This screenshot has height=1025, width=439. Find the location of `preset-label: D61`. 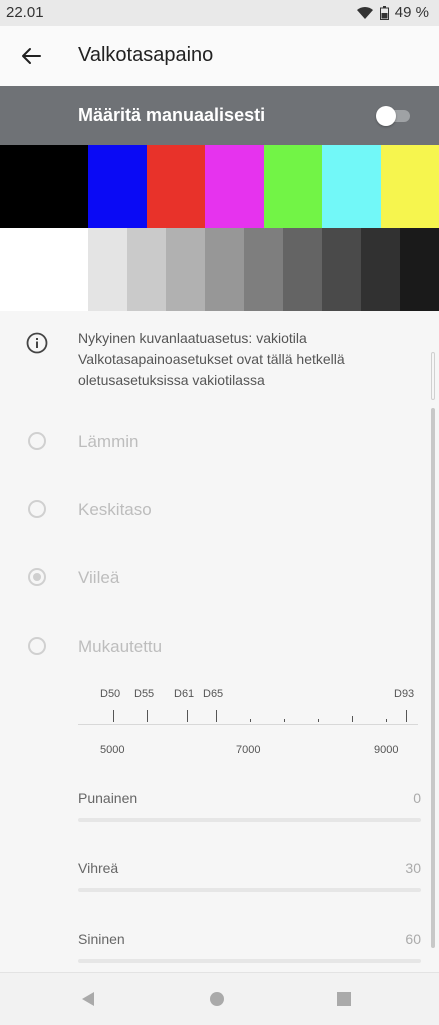

preset-label: D61 is located at coordinates (184, 694).